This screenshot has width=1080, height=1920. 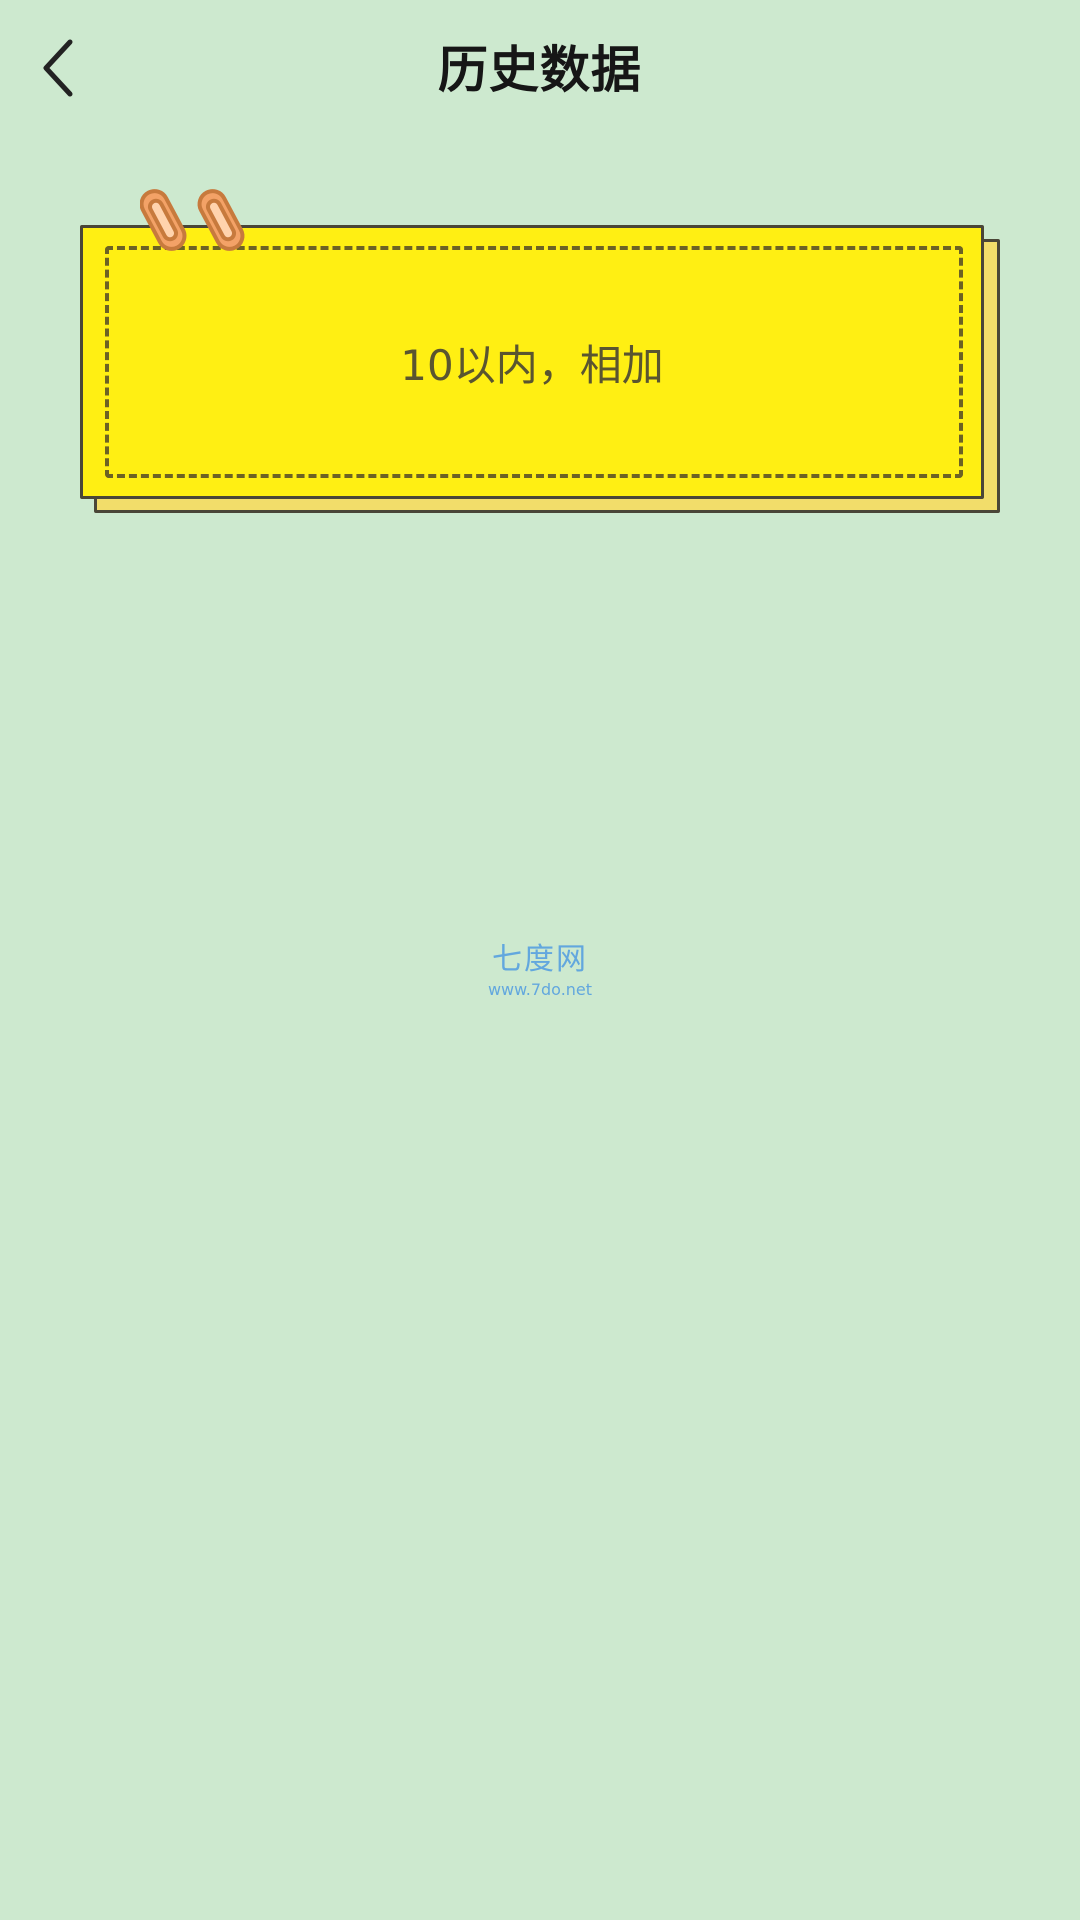 I want to click on paper-clip-icon, so click(x=192, y=220).